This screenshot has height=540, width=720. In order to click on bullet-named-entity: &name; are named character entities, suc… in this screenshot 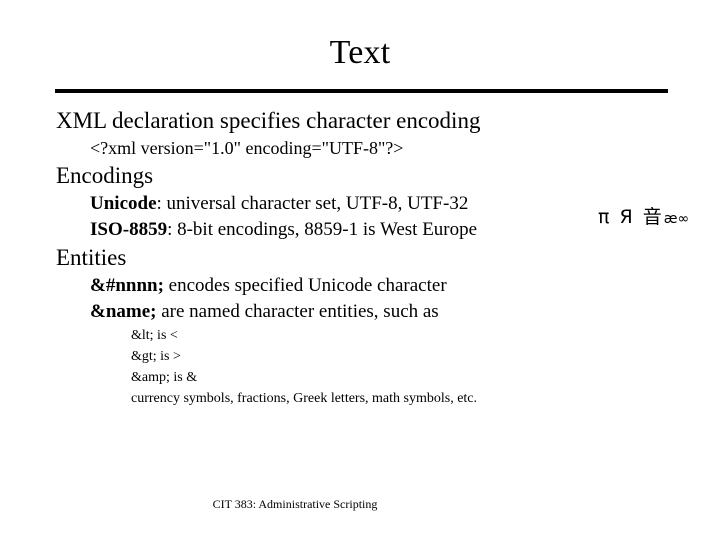, I will do `click(405, 312)`.